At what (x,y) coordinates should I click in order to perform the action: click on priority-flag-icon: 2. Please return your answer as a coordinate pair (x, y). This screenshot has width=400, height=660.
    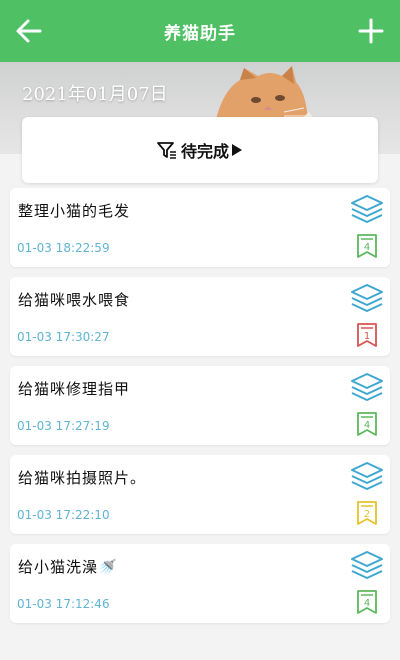
    Looking at the image, I should click on (367, 513).